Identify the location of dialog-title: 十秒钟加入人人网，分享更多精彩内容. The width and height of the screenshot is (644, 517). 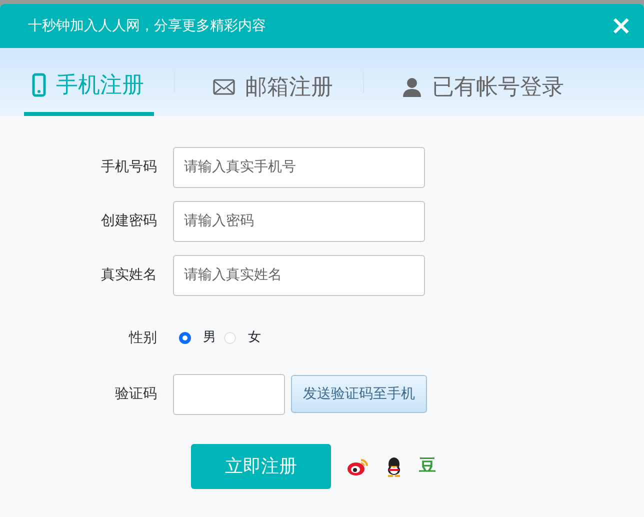
(147, 26).